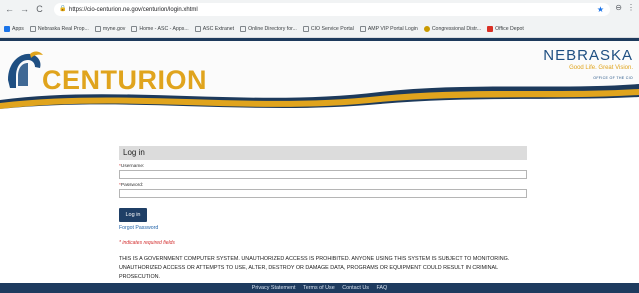 The image size is (639, 293). What do you see at coordinates (131, 185) in the screenshot?
I see `password-label: *Password:` at bounding box center [131, 185].